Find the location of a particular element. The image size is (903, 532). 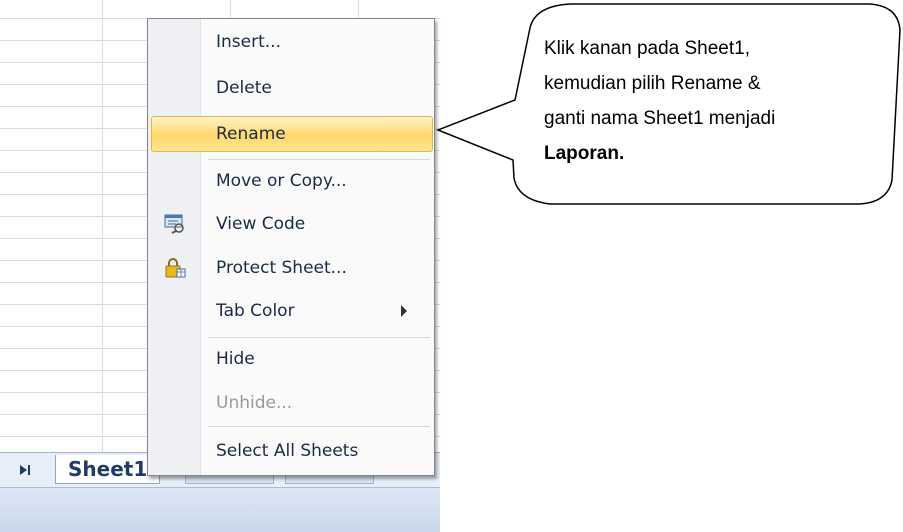

last-sheet-icon is located at coordinates (25, 470).